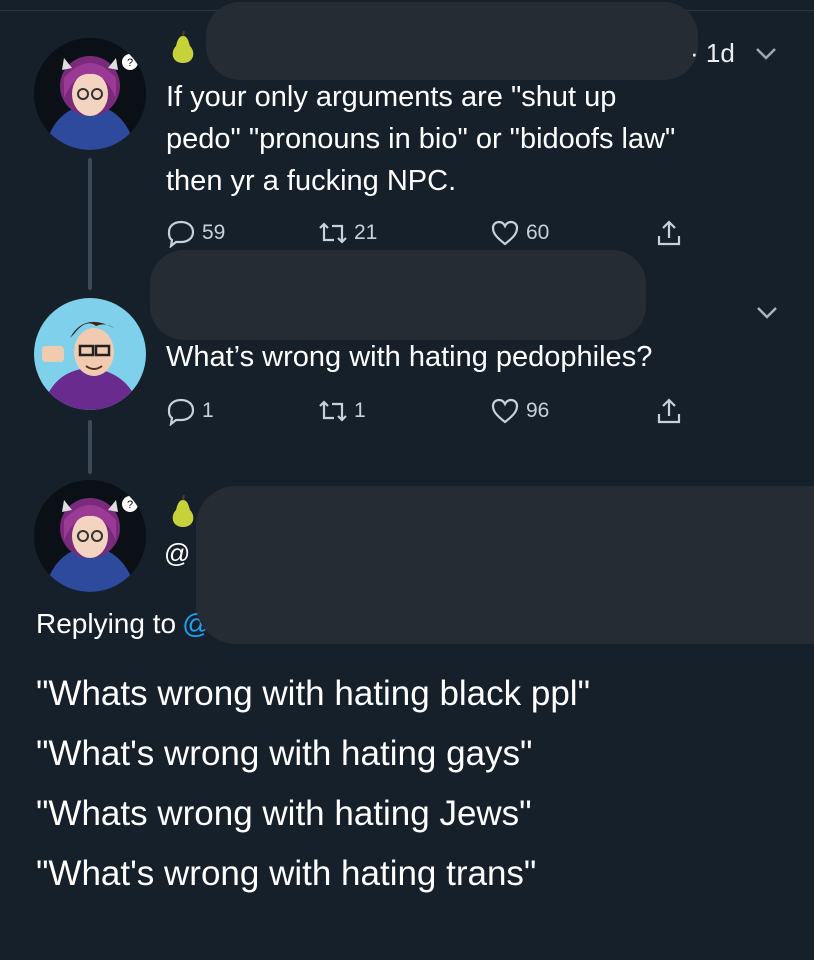 The image size is (814, 960). What do you see at coordinates (313, 693) in the screenshot?
I see `tweet-line: "Whats wrong with hating black ppl"` at bounding box center [313, 693].